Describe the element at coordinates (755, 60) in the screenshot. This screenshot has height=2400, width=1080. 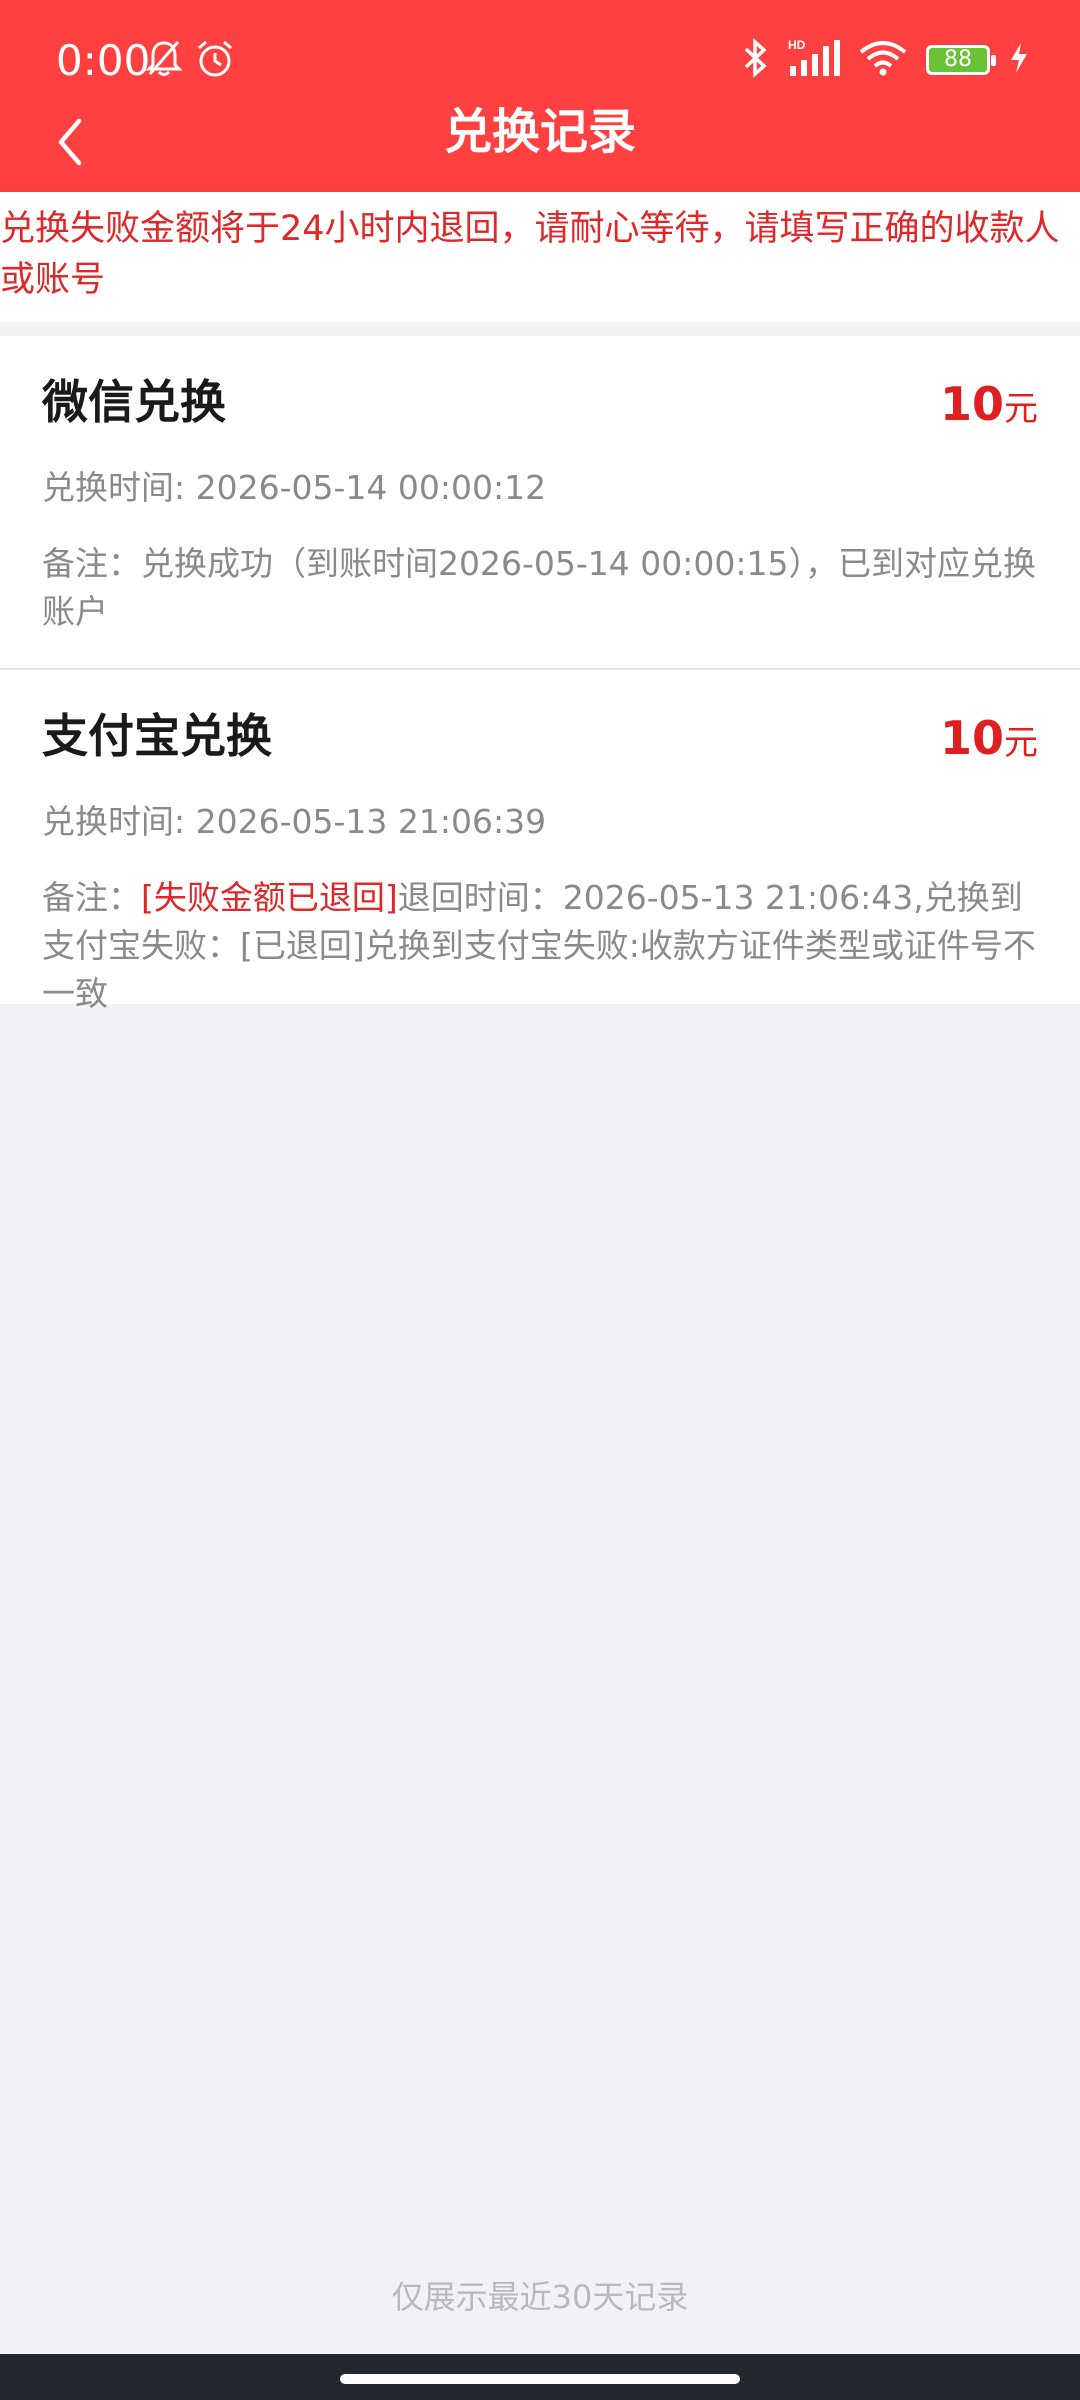
I see `bluetooth-icon` at that location.